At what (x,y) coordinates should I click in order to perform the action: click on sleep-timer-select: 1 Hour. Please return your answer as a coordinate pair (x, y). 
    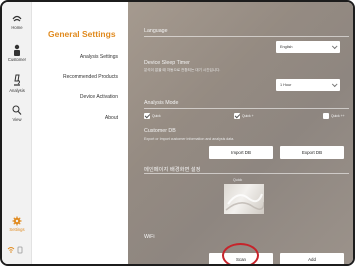
    Looking at the image, I should click on (308, 85).